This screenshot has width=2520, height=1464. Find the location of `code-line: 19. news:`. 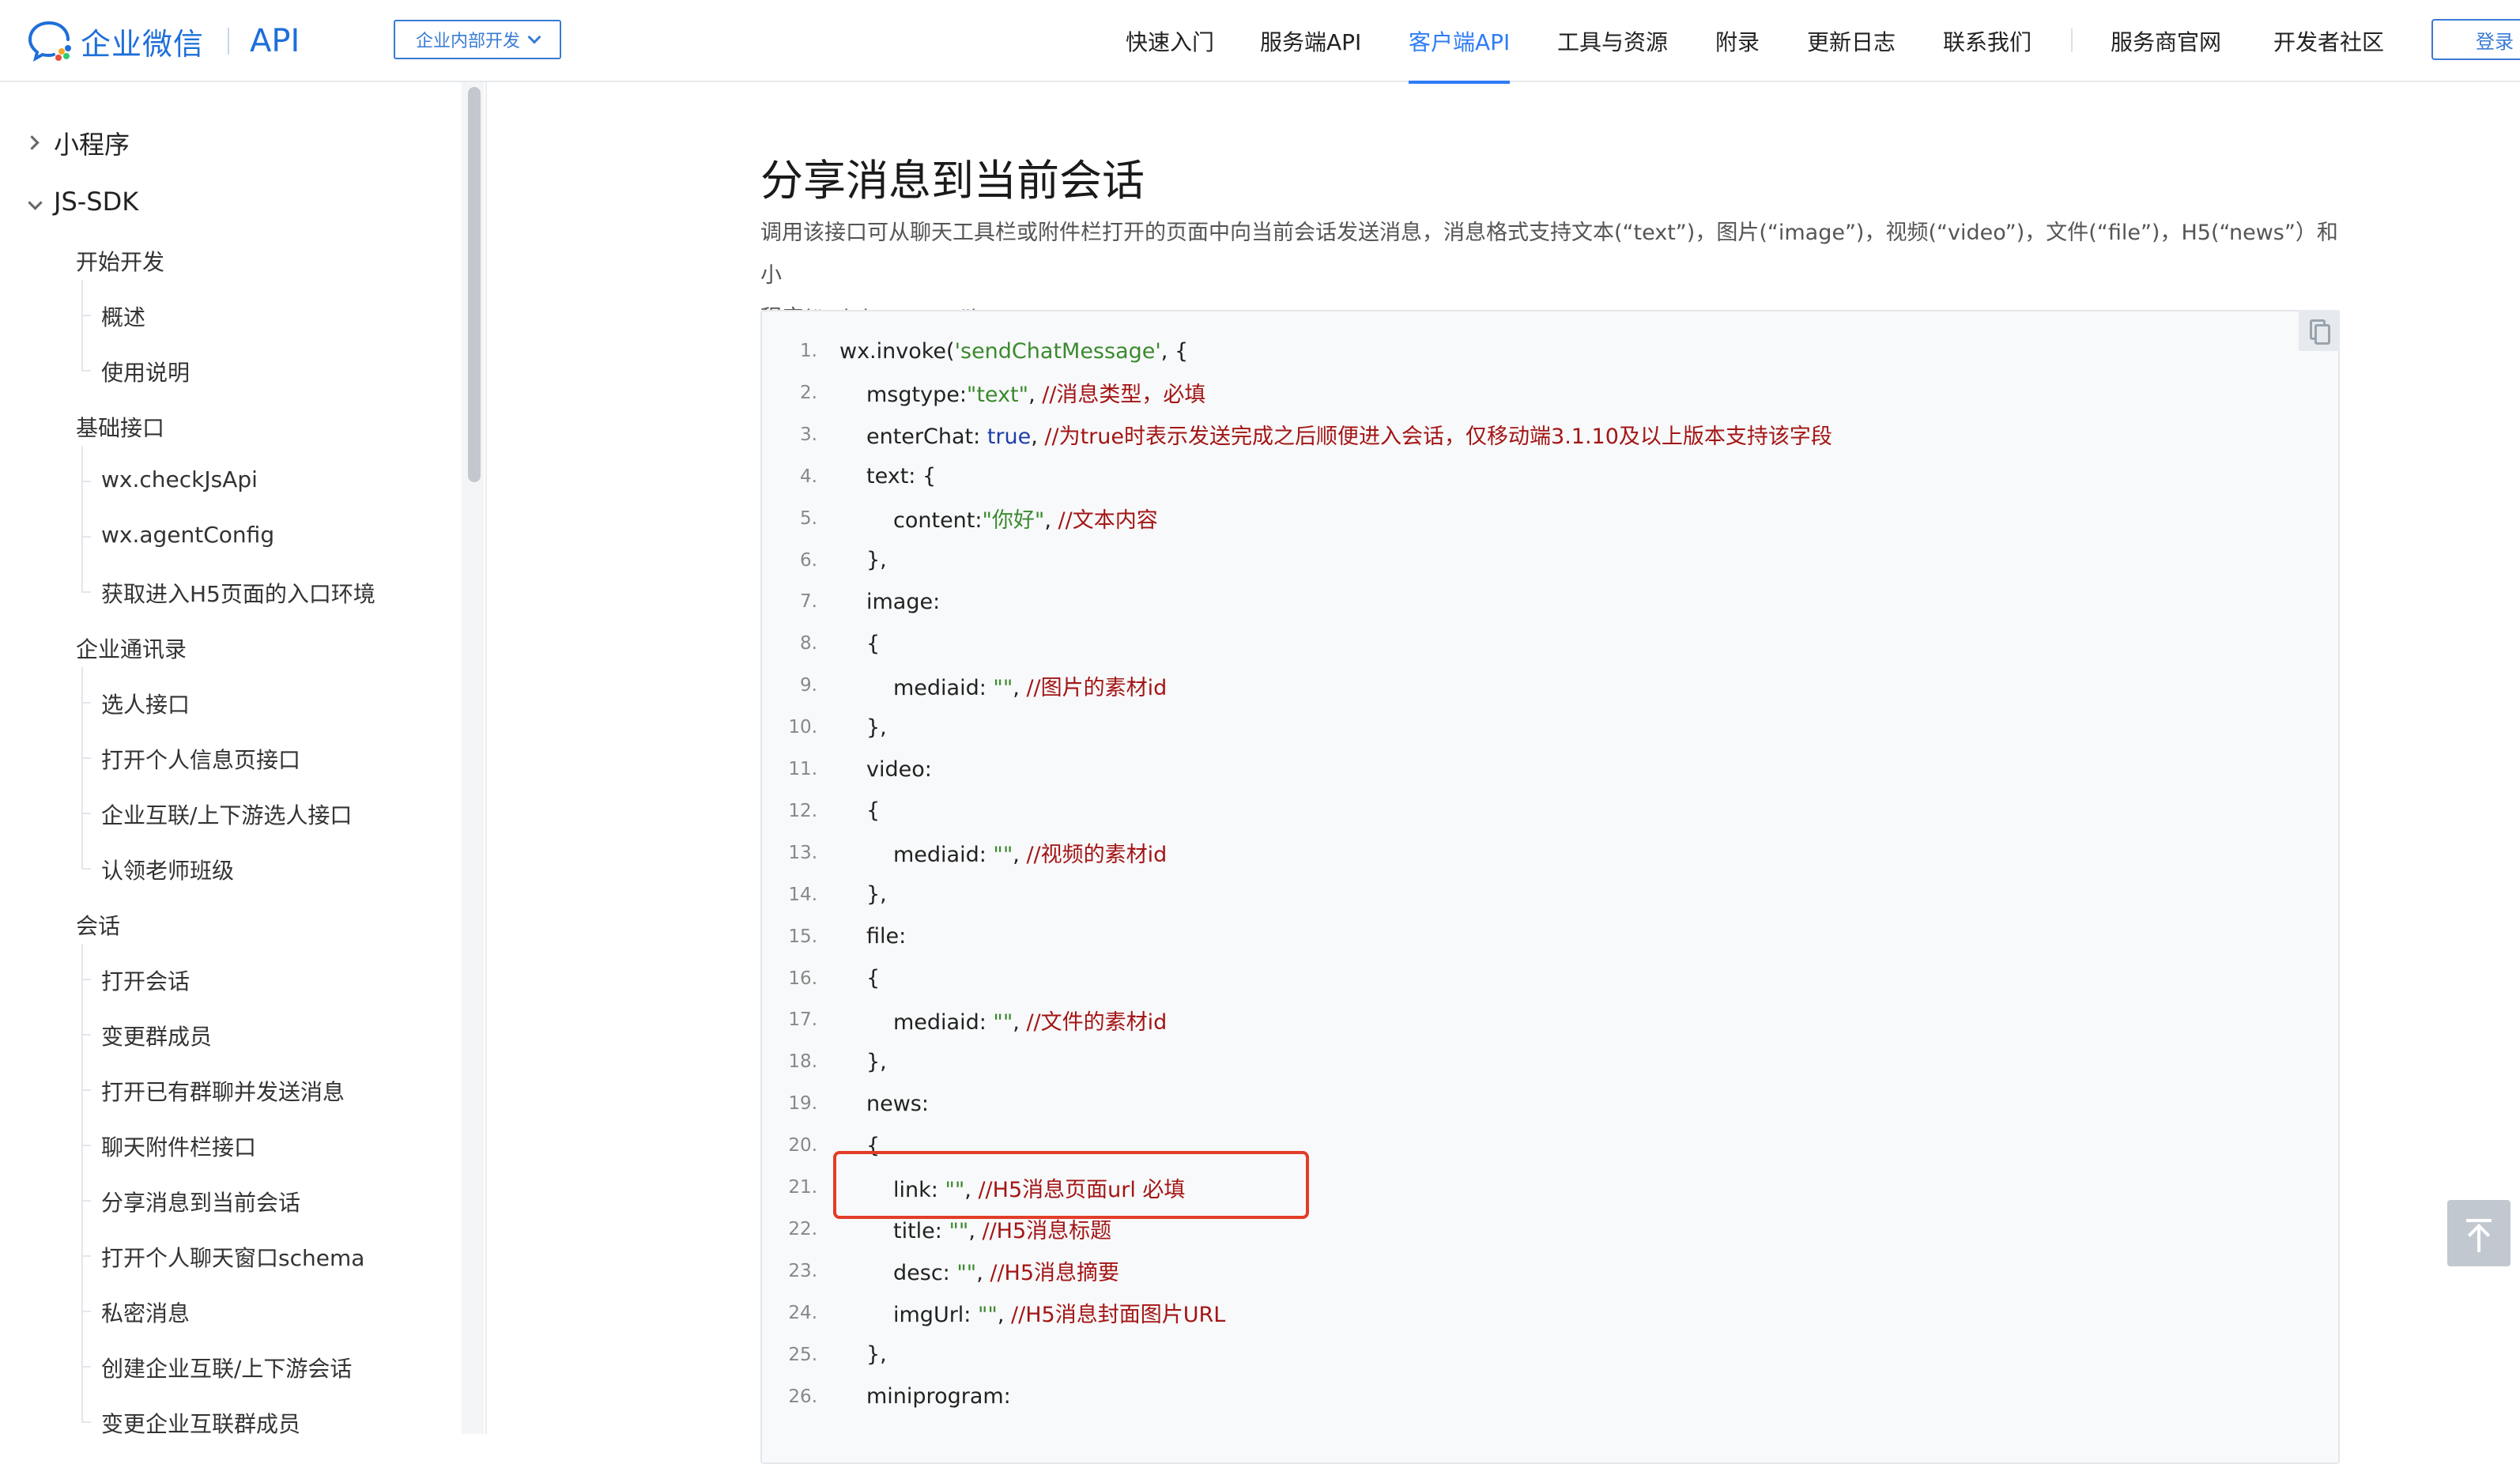

code-line: 19. news: is located at coordinates (844, 1103).